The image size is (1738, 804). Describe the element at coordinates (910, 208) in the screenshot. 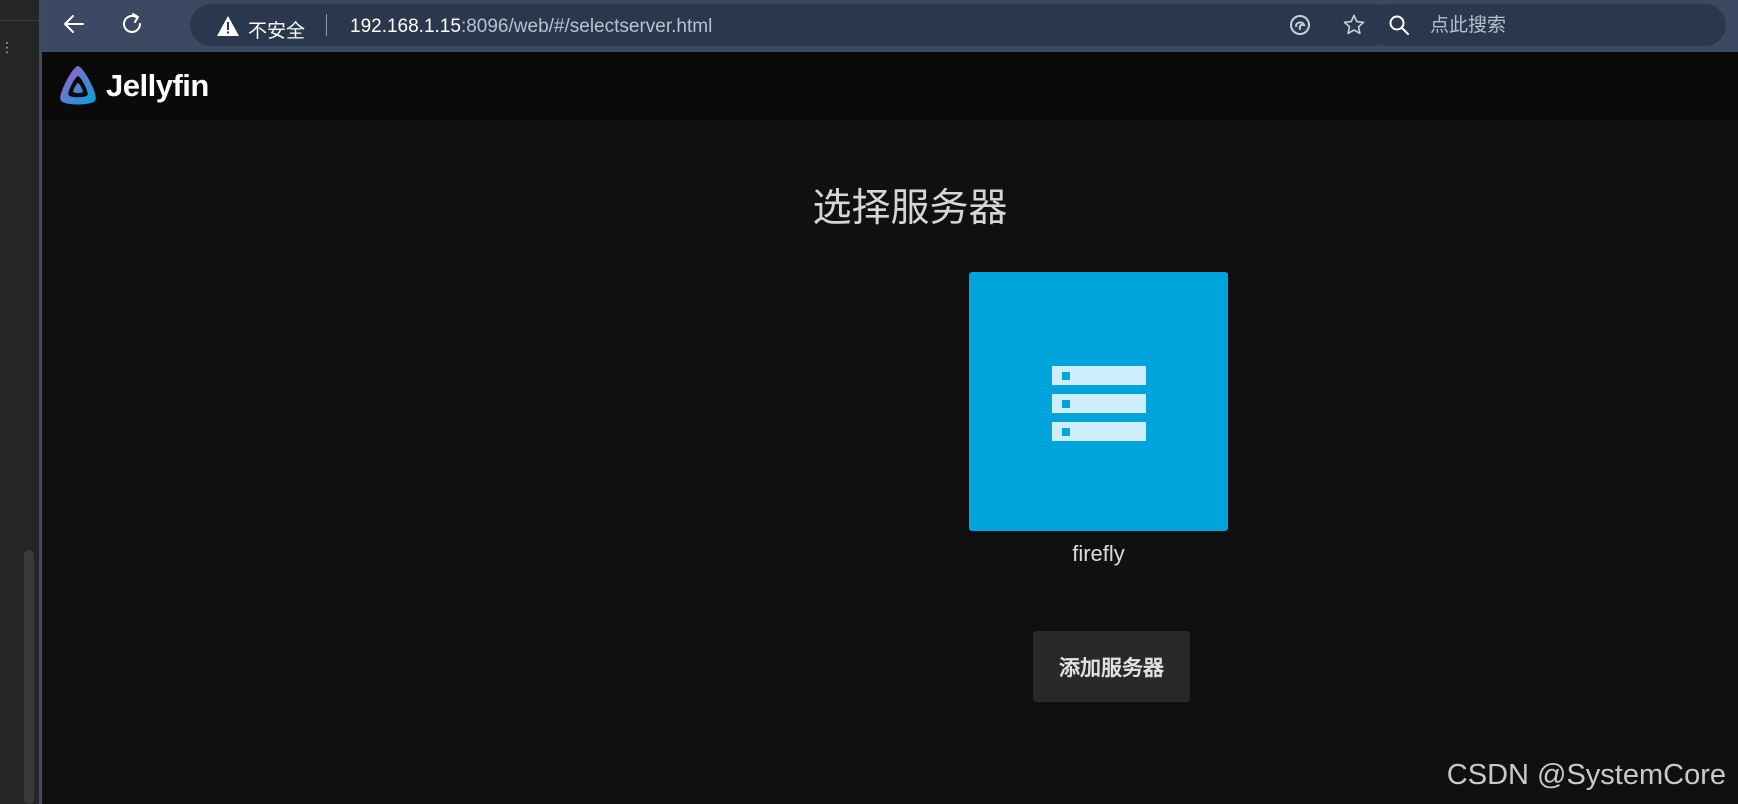

I see `page-title: 选择服务器` at that location.